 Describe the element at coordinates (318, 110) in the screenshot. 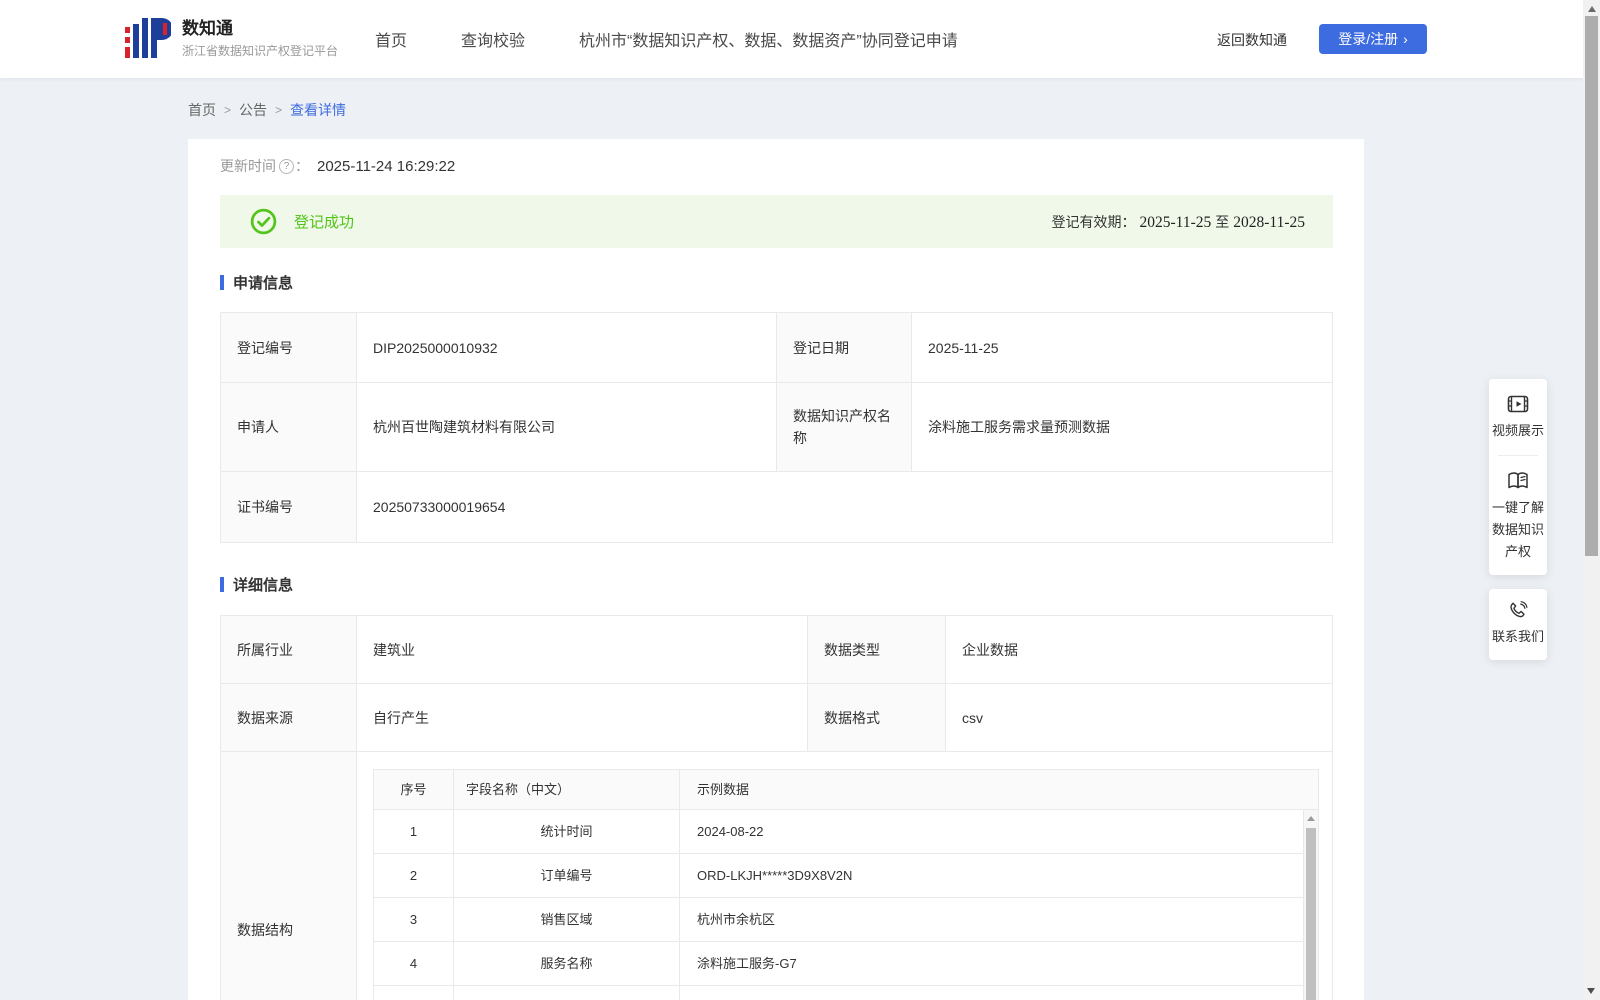

I see `breadcrumb-current-view-detail: 查看详情` at that location.